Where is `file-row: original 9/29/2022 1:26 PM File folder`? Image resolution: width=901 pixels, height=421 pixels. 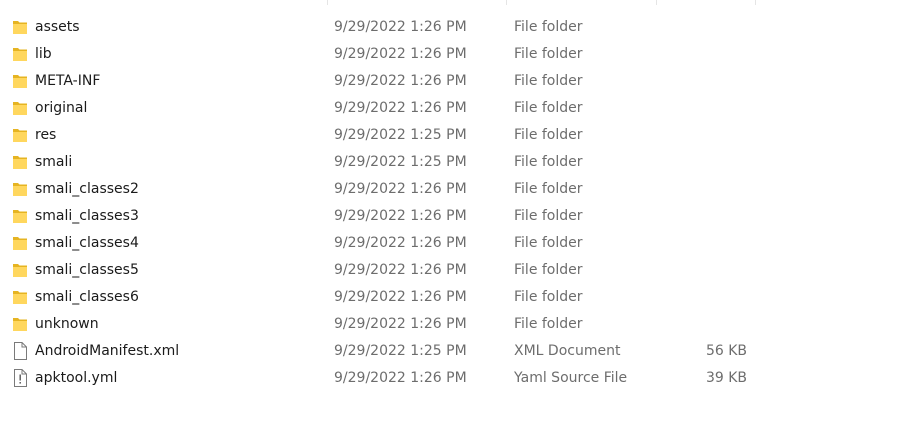 file-row: original 9/29/2022 1:26 PM File folder is located at coordinates (450, 108).